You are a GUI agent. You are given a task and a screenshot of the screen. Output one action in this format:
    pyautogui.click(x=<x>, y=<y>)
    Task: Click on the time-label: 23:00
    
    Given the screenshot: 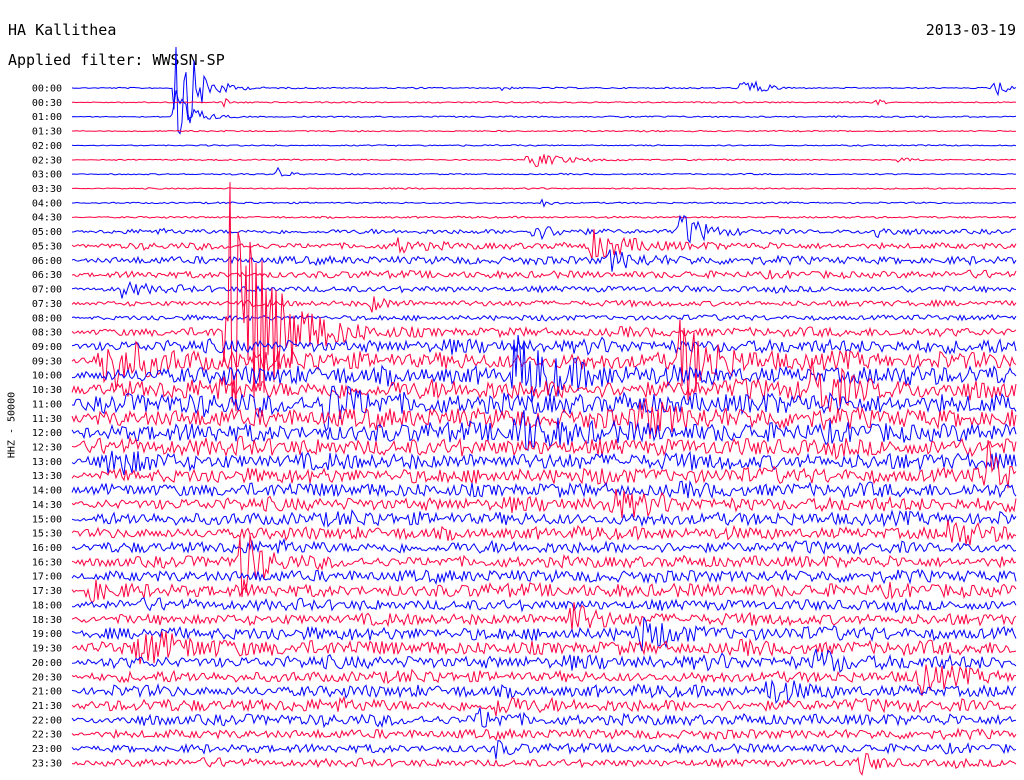 What is the action you would take?
    pyautogui.click(x=47, y=749)
    